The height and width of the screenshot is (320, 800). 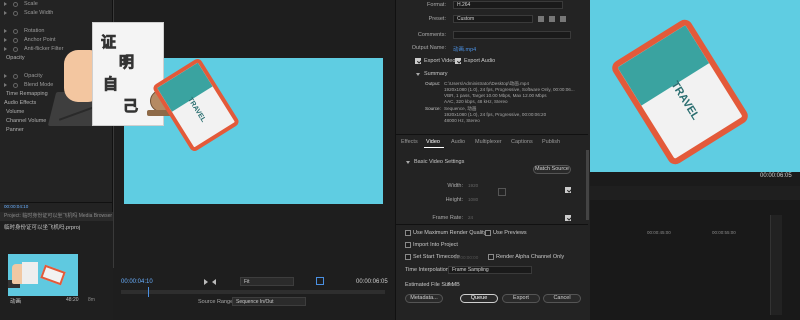 I want to click on effect-row: Scale, so click(x=56, y=4).